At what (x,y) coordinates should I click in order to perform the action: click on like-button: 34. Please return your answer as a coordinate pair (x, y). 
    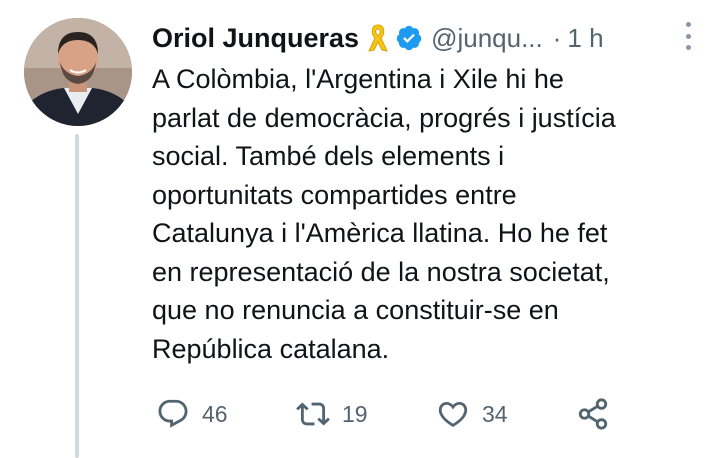
    Looking at the image, I should click on (472, 414).